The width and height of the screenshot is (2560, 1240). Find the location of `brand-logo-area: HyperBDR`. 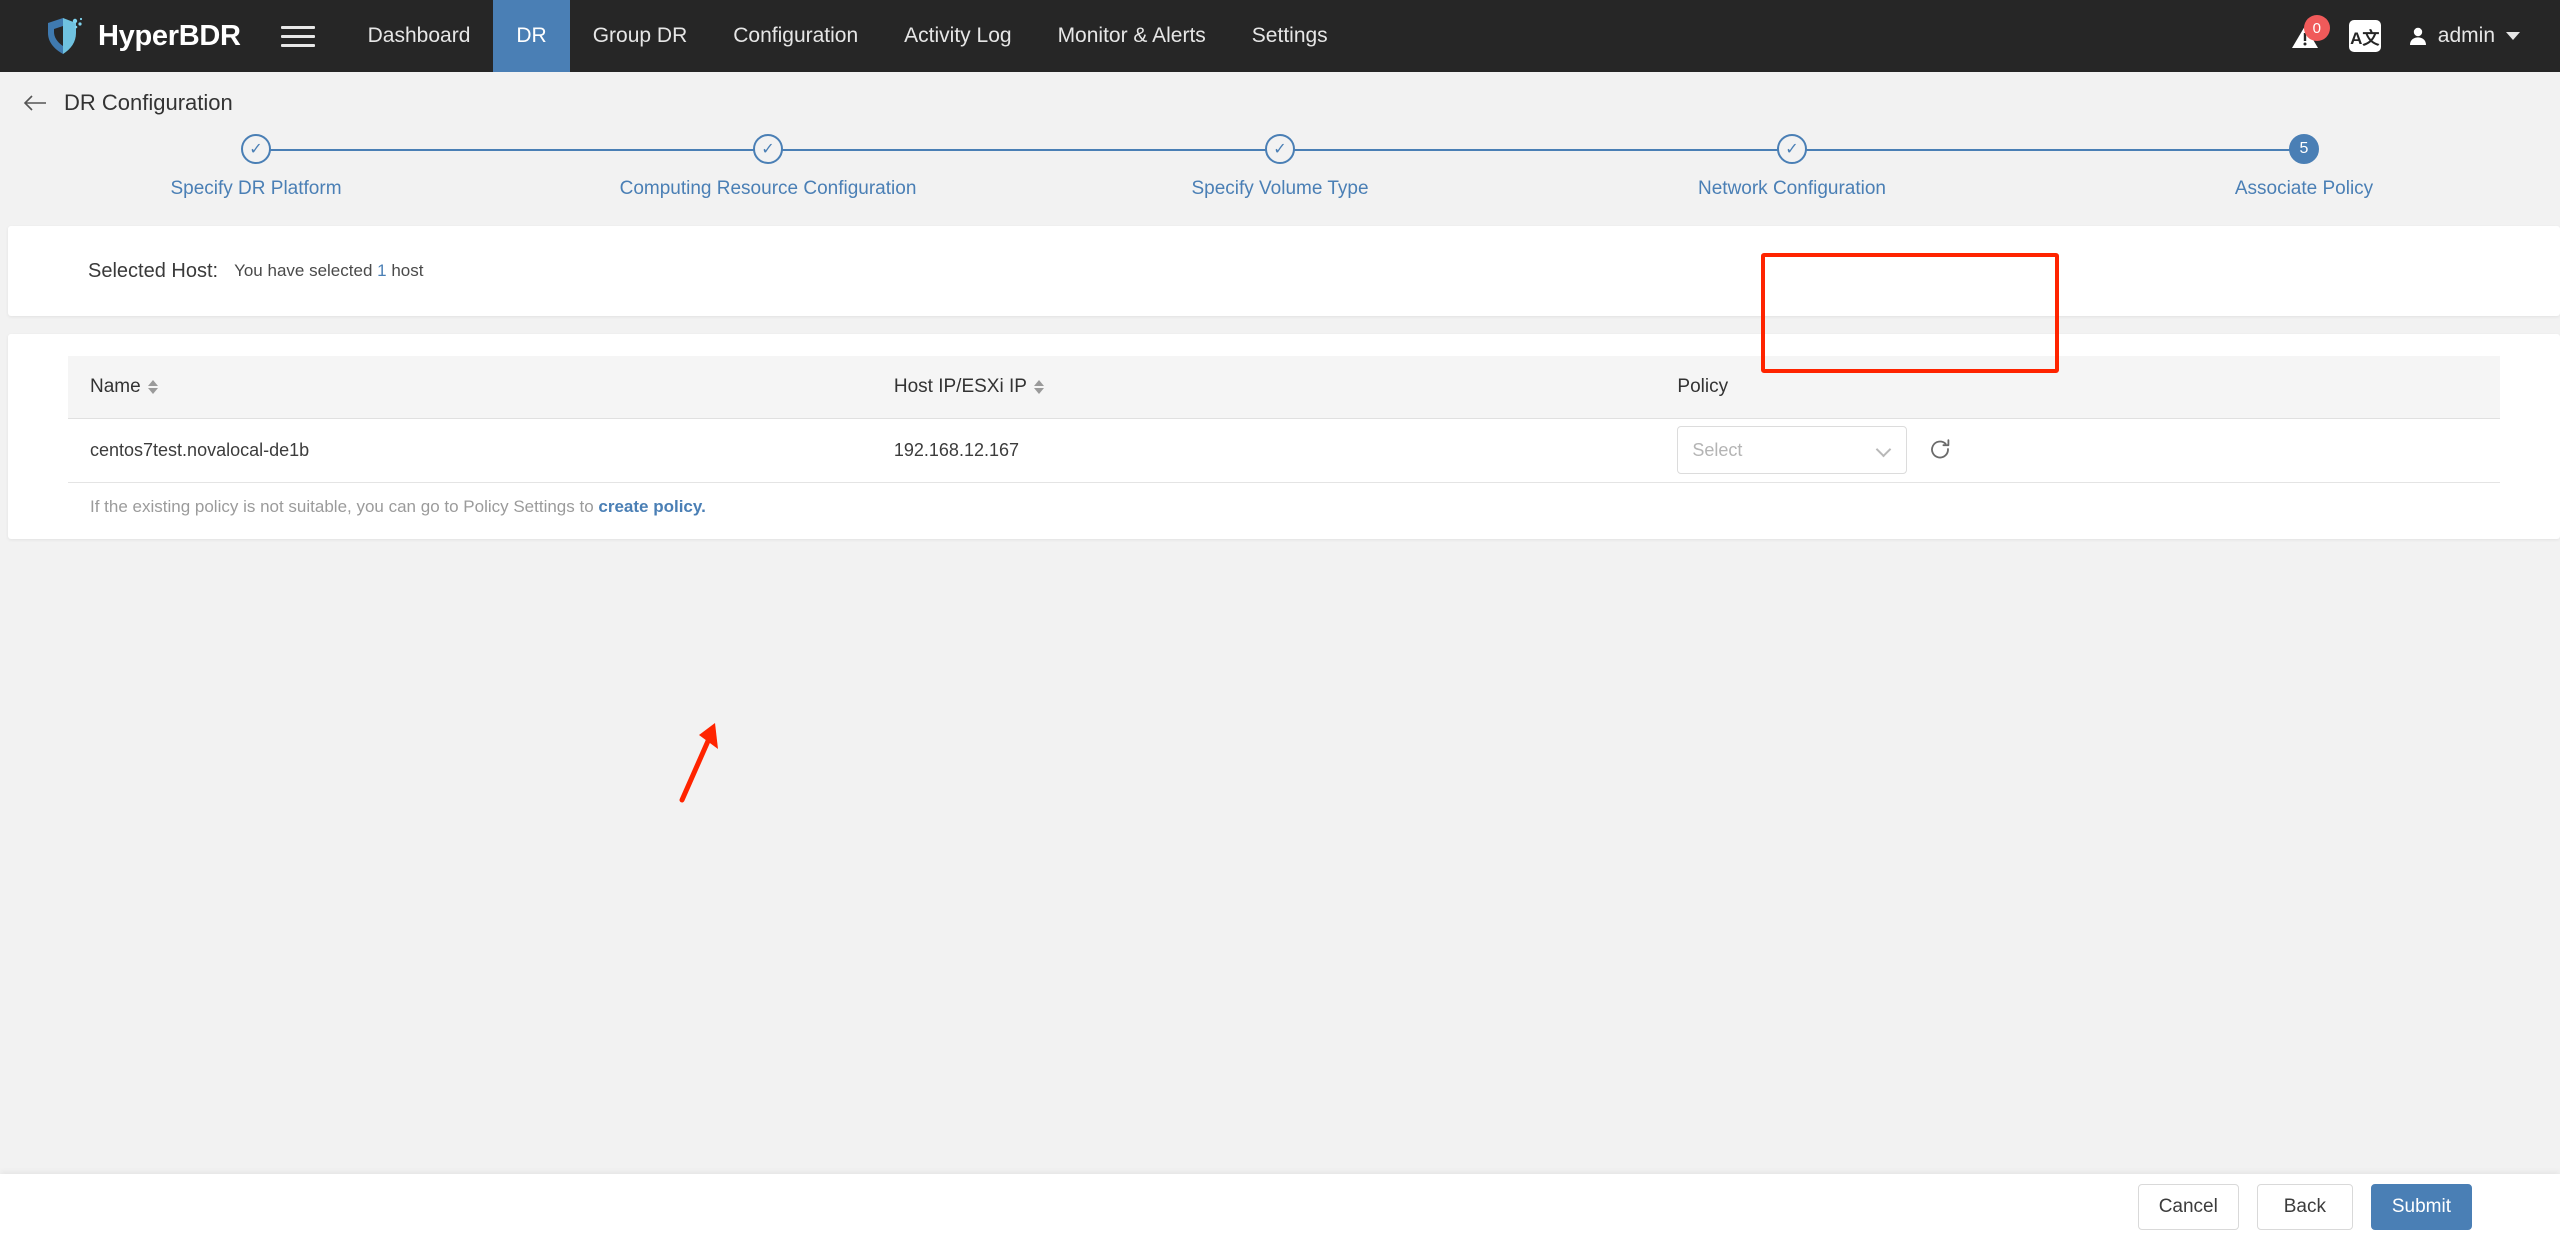

brand-logo-area: HyperBDR is located at coordinates (125, 36).